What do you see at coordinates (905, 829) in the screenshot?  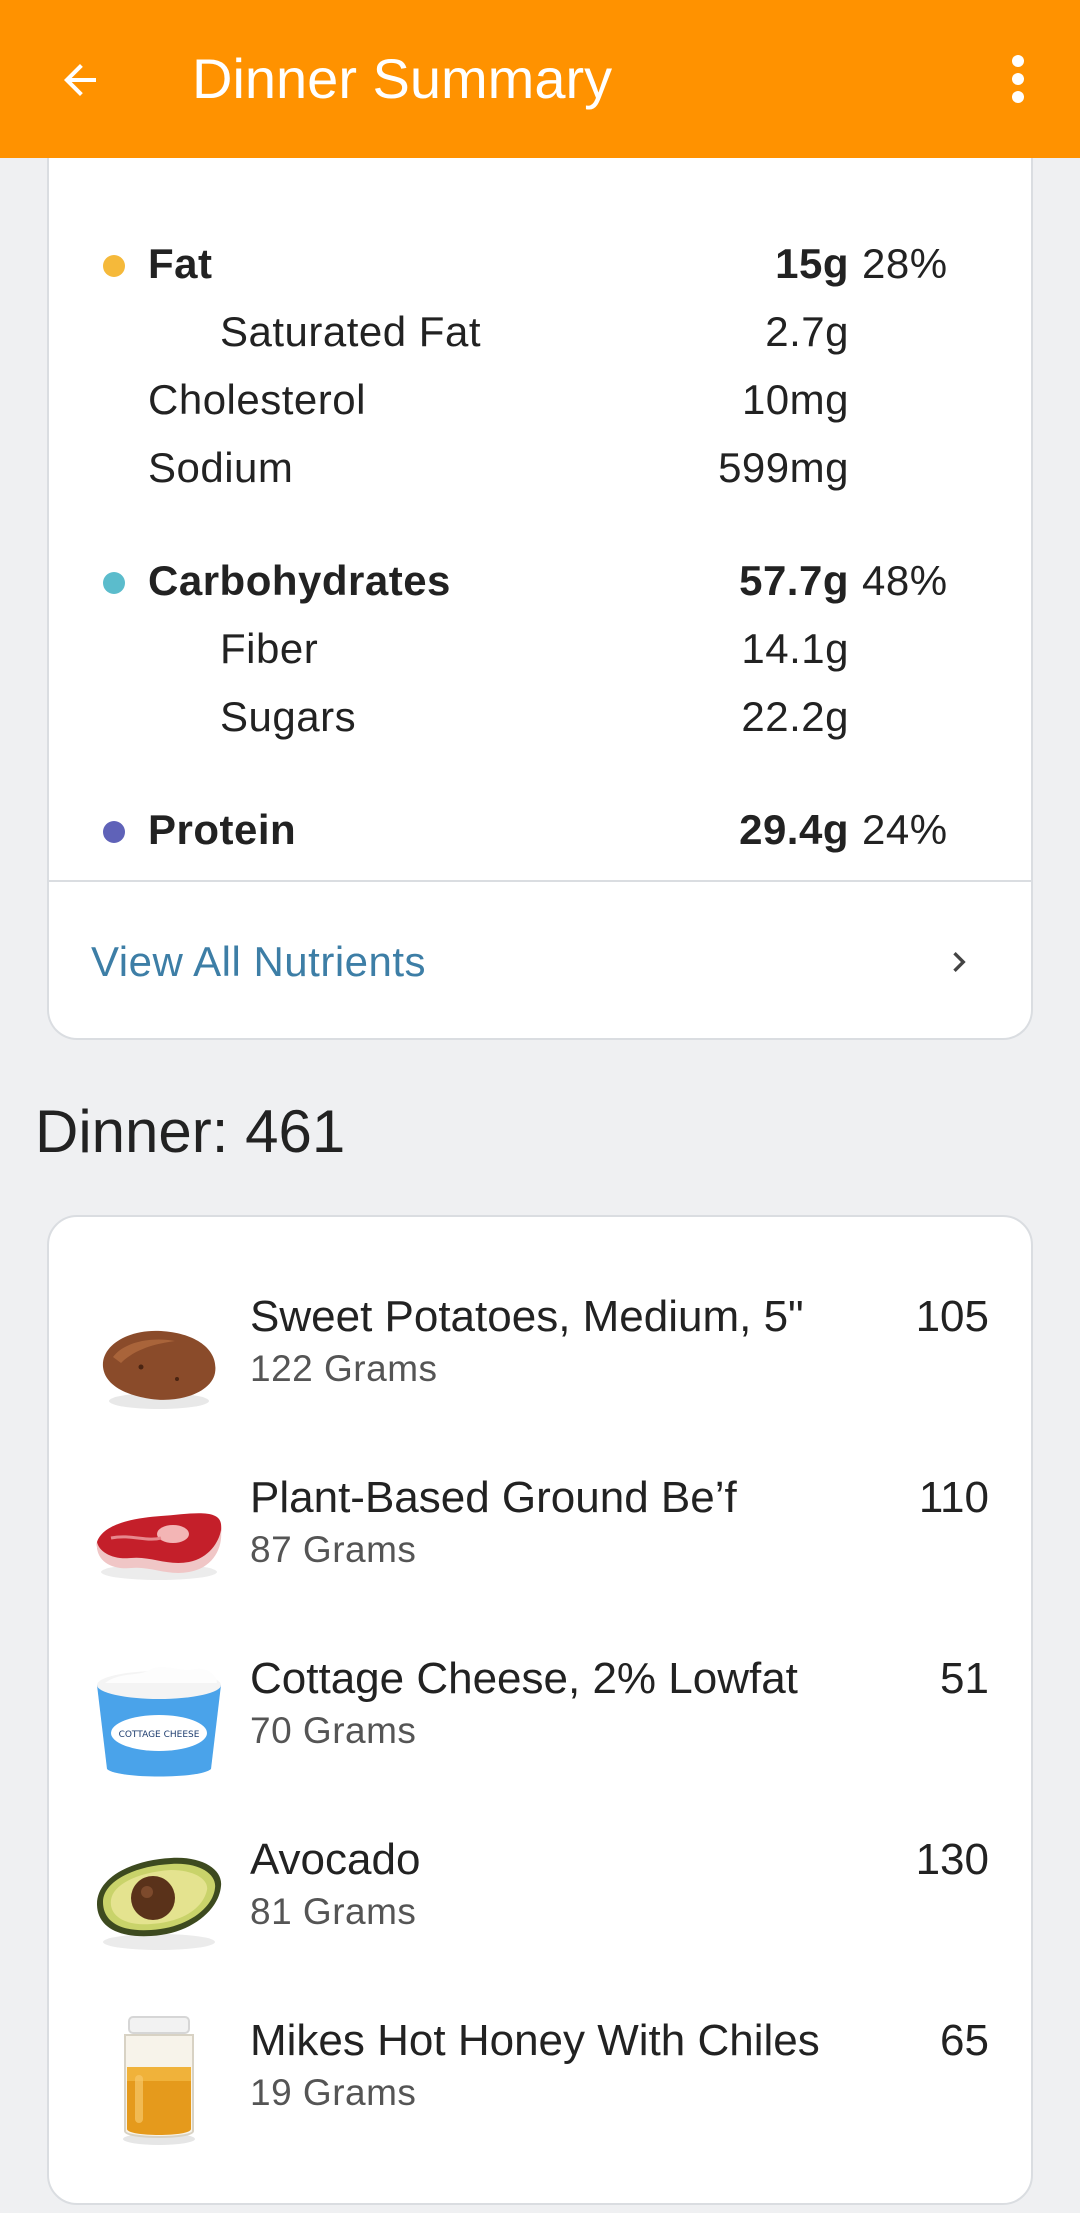 I see `nutrient-percent: 24%` at bounding box center [905, 829].